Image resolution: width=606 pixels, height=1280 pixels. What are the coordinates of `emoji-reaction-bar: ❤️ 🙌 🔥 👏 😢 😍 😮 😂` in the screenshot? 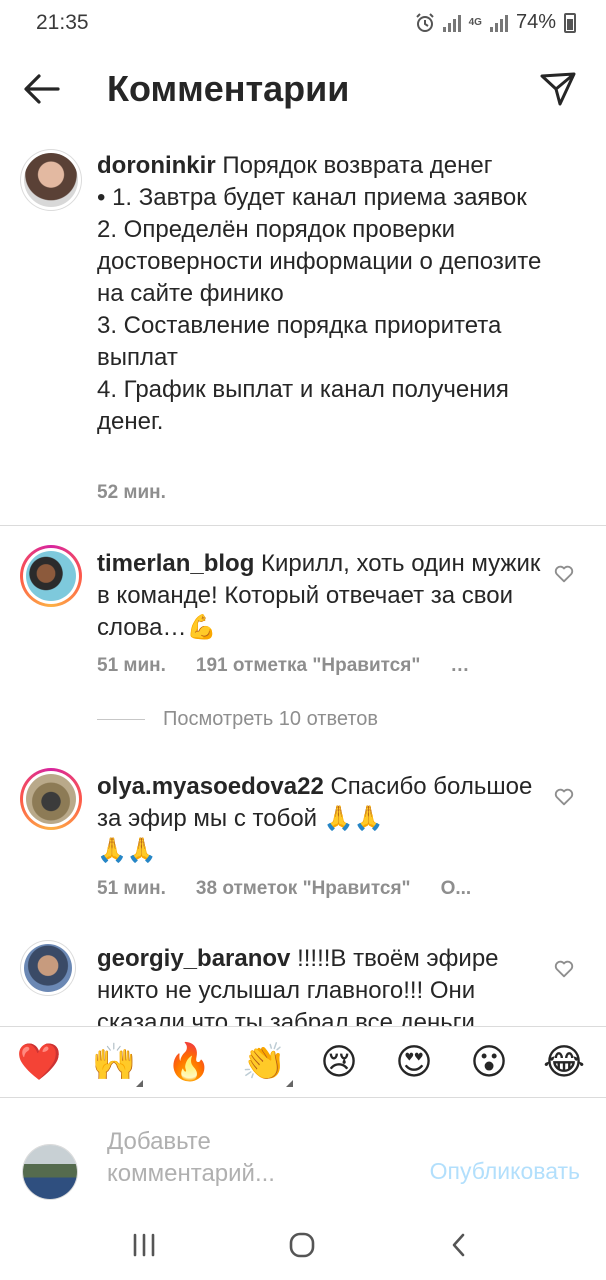 It's located at (303, 1062).